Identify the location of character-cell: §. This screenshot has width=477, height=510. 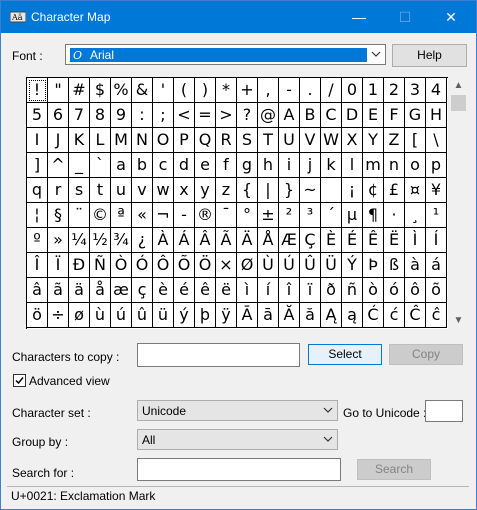
(58, 215).